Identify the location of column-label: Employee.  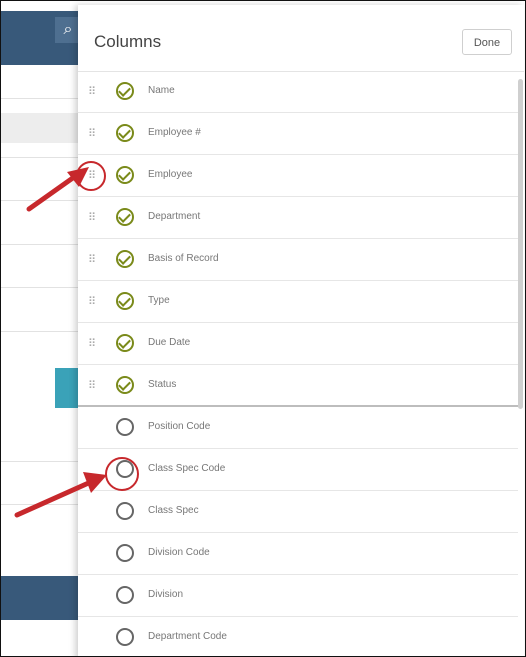
(170, 174).